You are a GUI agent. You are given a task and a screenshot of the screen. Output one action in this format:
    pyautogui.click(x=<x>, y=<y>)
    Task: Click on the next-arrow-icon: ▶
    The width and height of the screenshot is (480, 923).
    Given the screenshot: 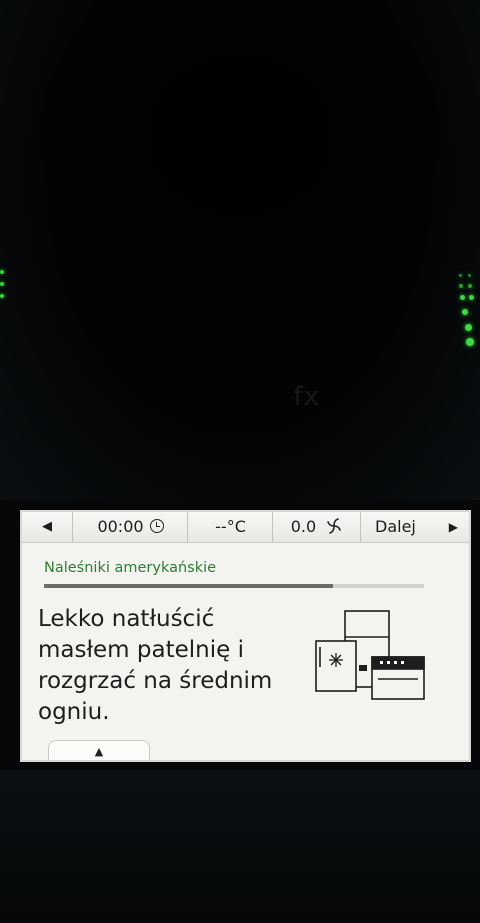 What is the action you would take?
    pyautogui.click(x=453, y=527)
    